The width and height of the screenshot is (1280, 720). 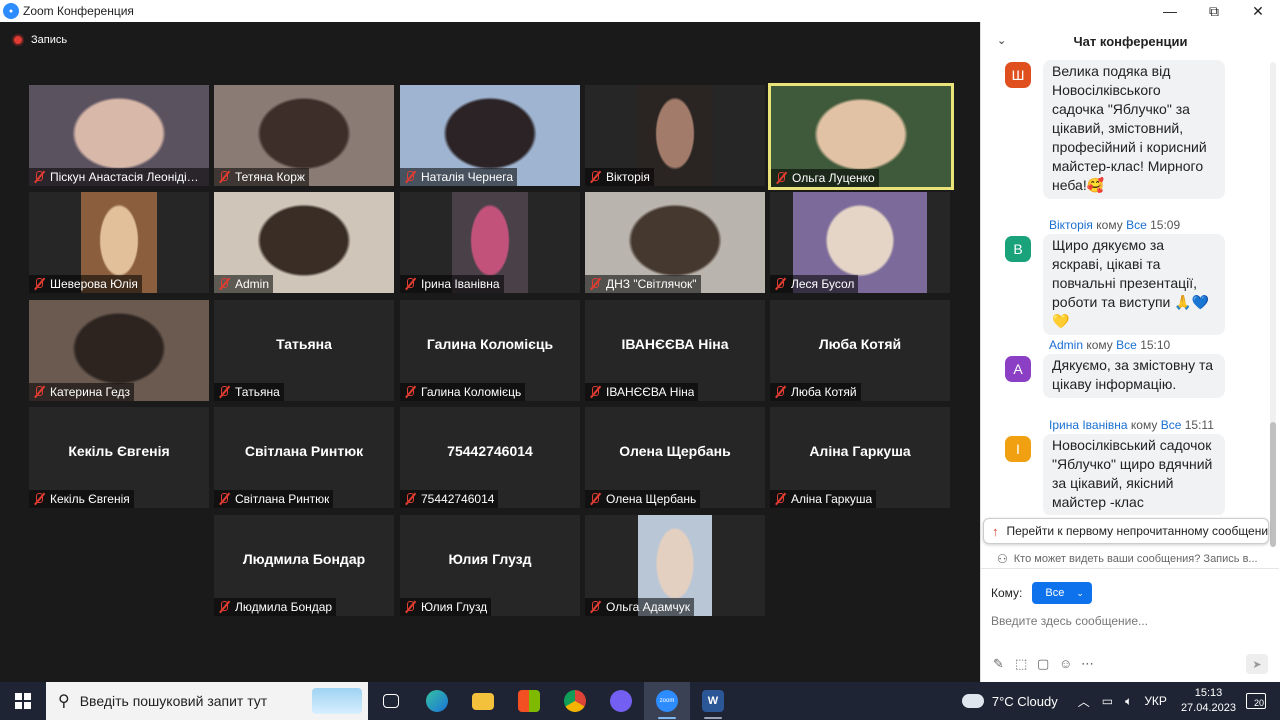 What do you see at coordinates (1273, 484) in the screenshot?
I see `chat-scrollbar-thumb` at bounding box center [1273, 484].